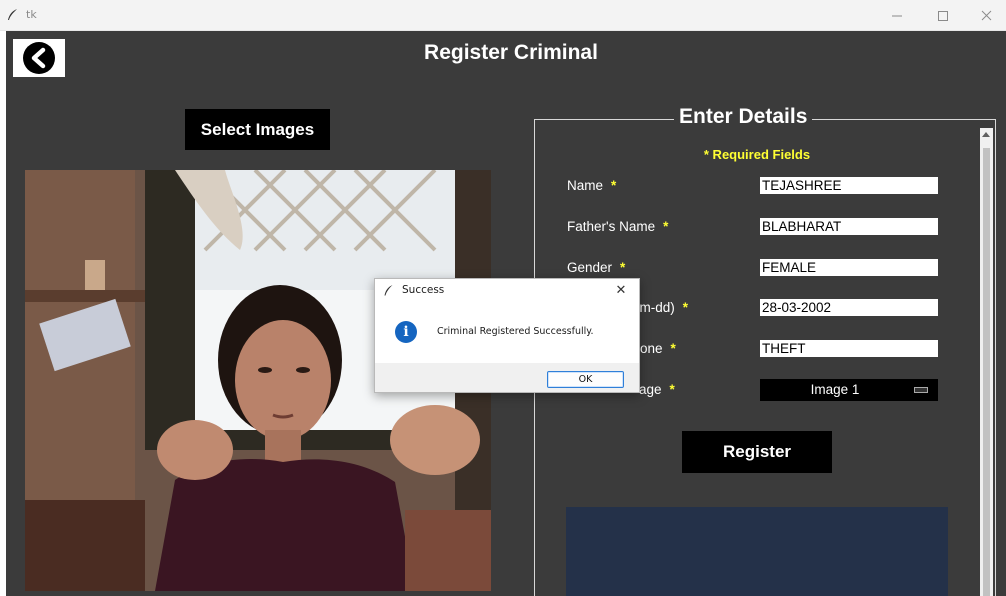 The image size is (1006, 596). What do you see at coordinates (406, 332) in the screenshot?
I see `info-icon: i` at bounding box center [406, 332].